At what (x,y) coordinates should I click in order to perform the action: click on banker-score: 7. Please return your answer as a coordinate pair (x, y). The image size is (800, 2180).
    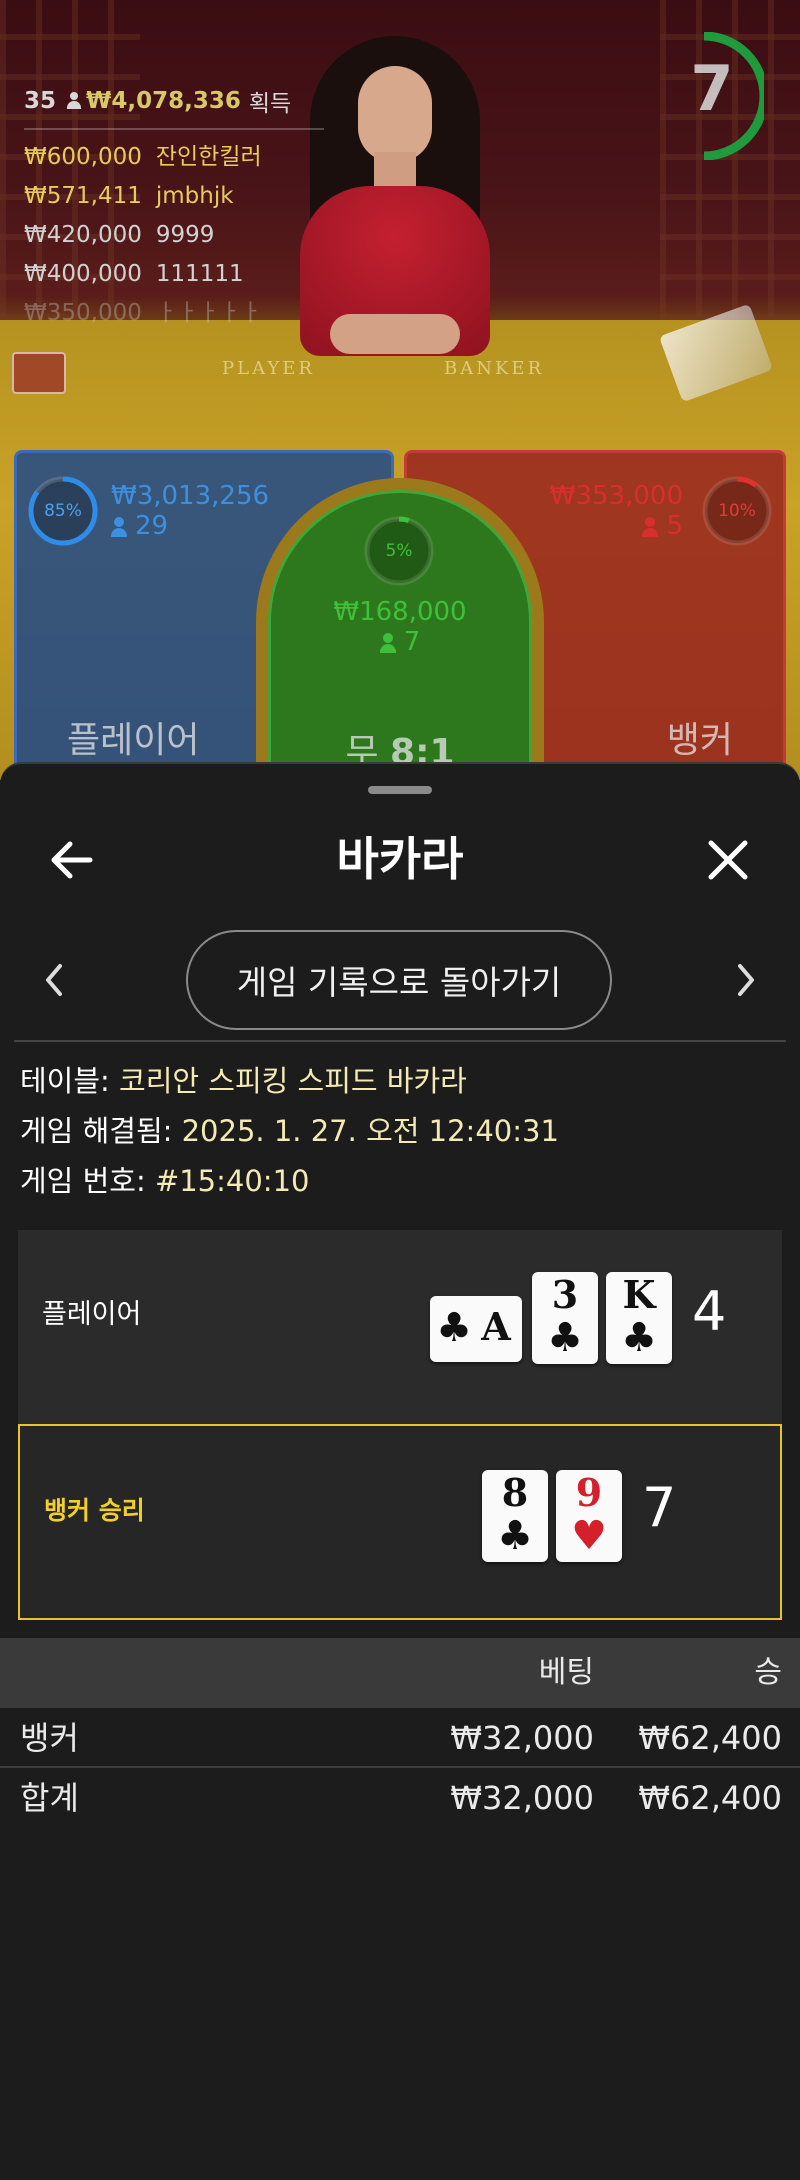
    Looking at the image, I should click on (659, 1507).